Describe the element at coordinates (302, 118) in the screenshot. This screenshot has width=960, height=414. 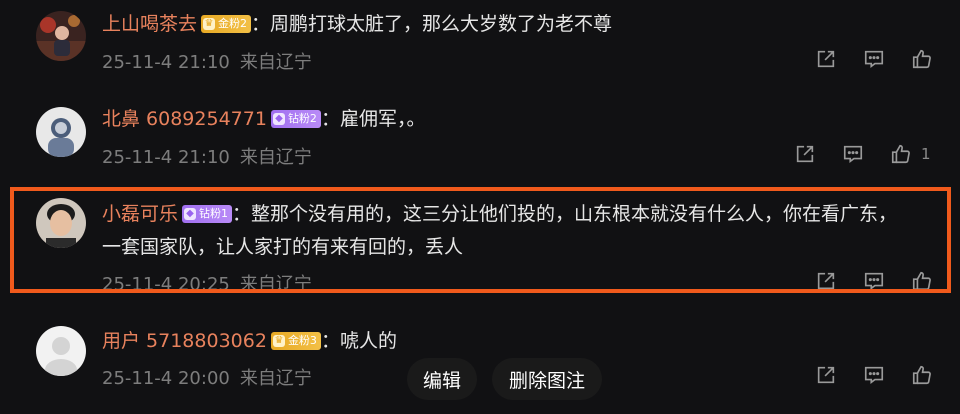
I see `badge-label: 钻粉2` at that location.